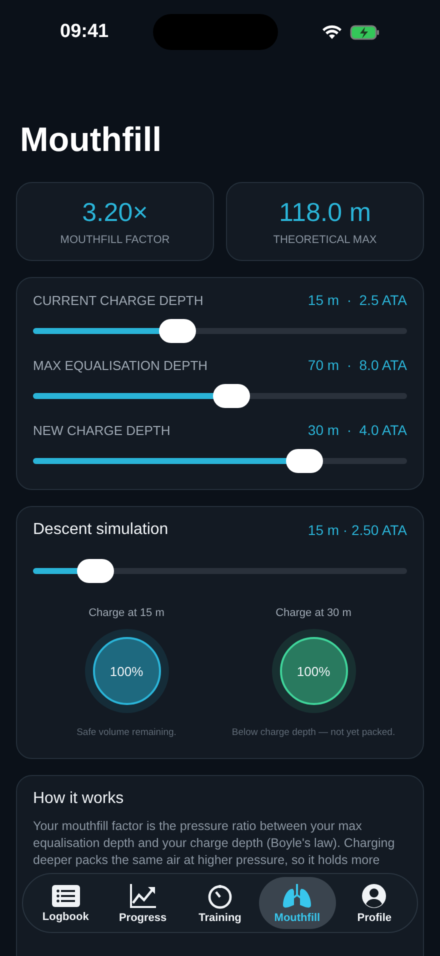  I want to click on tab-button: Mouthfill, so click(297, 903).